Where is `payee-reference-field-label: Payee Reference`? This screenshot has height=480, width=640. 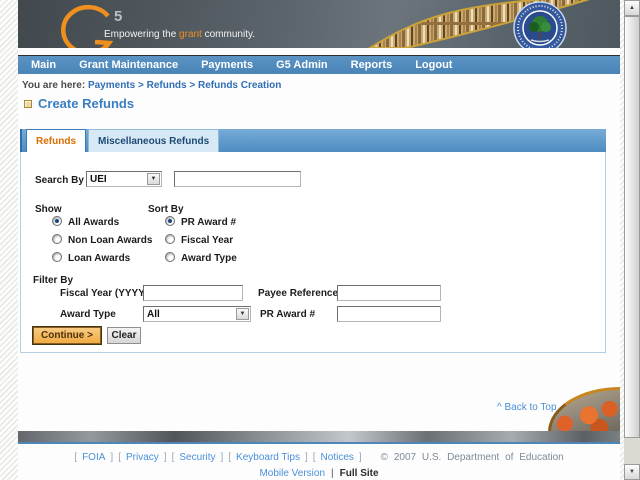 payee-reference-field-label: Payee Reference is located at coordinates (298, 293).